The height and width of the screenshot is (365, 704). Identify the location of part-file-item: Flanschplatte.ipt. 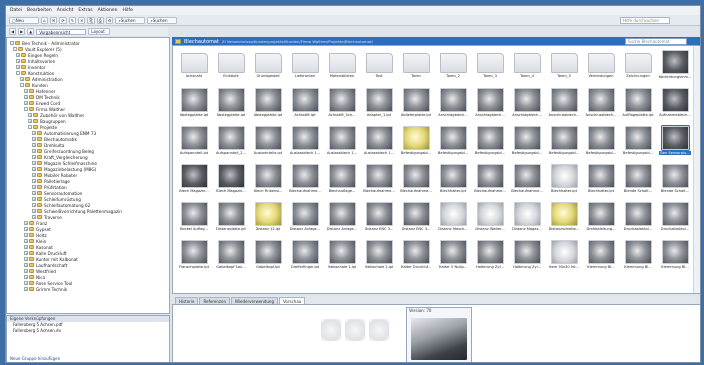
(194, 259).